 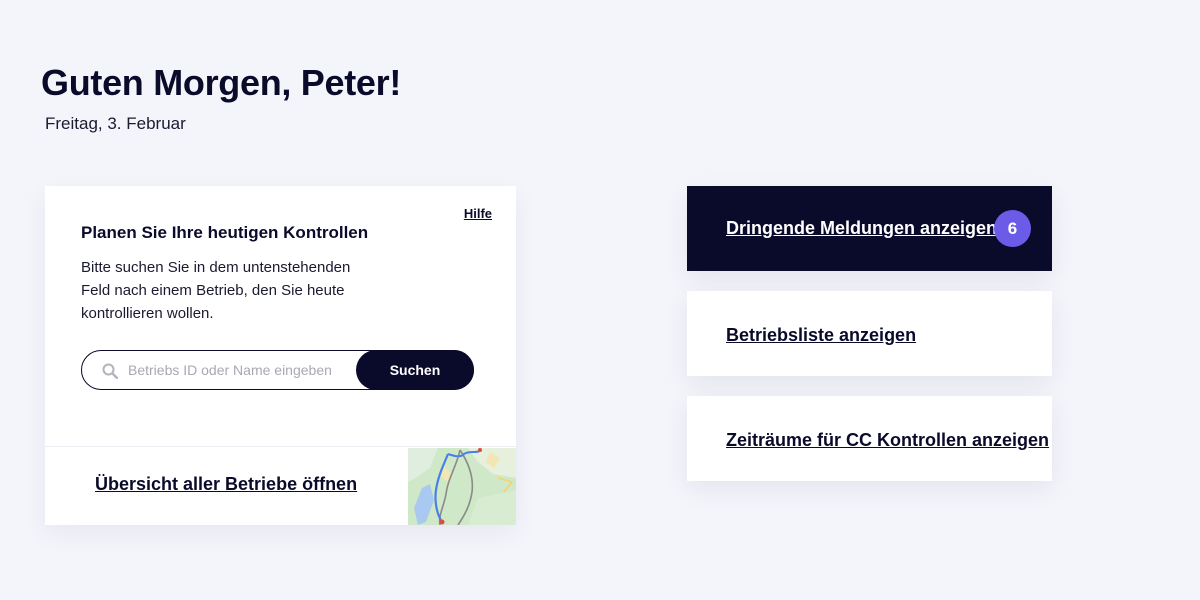 I want to click on search-button: Suchen, so click(x=415, y=370).